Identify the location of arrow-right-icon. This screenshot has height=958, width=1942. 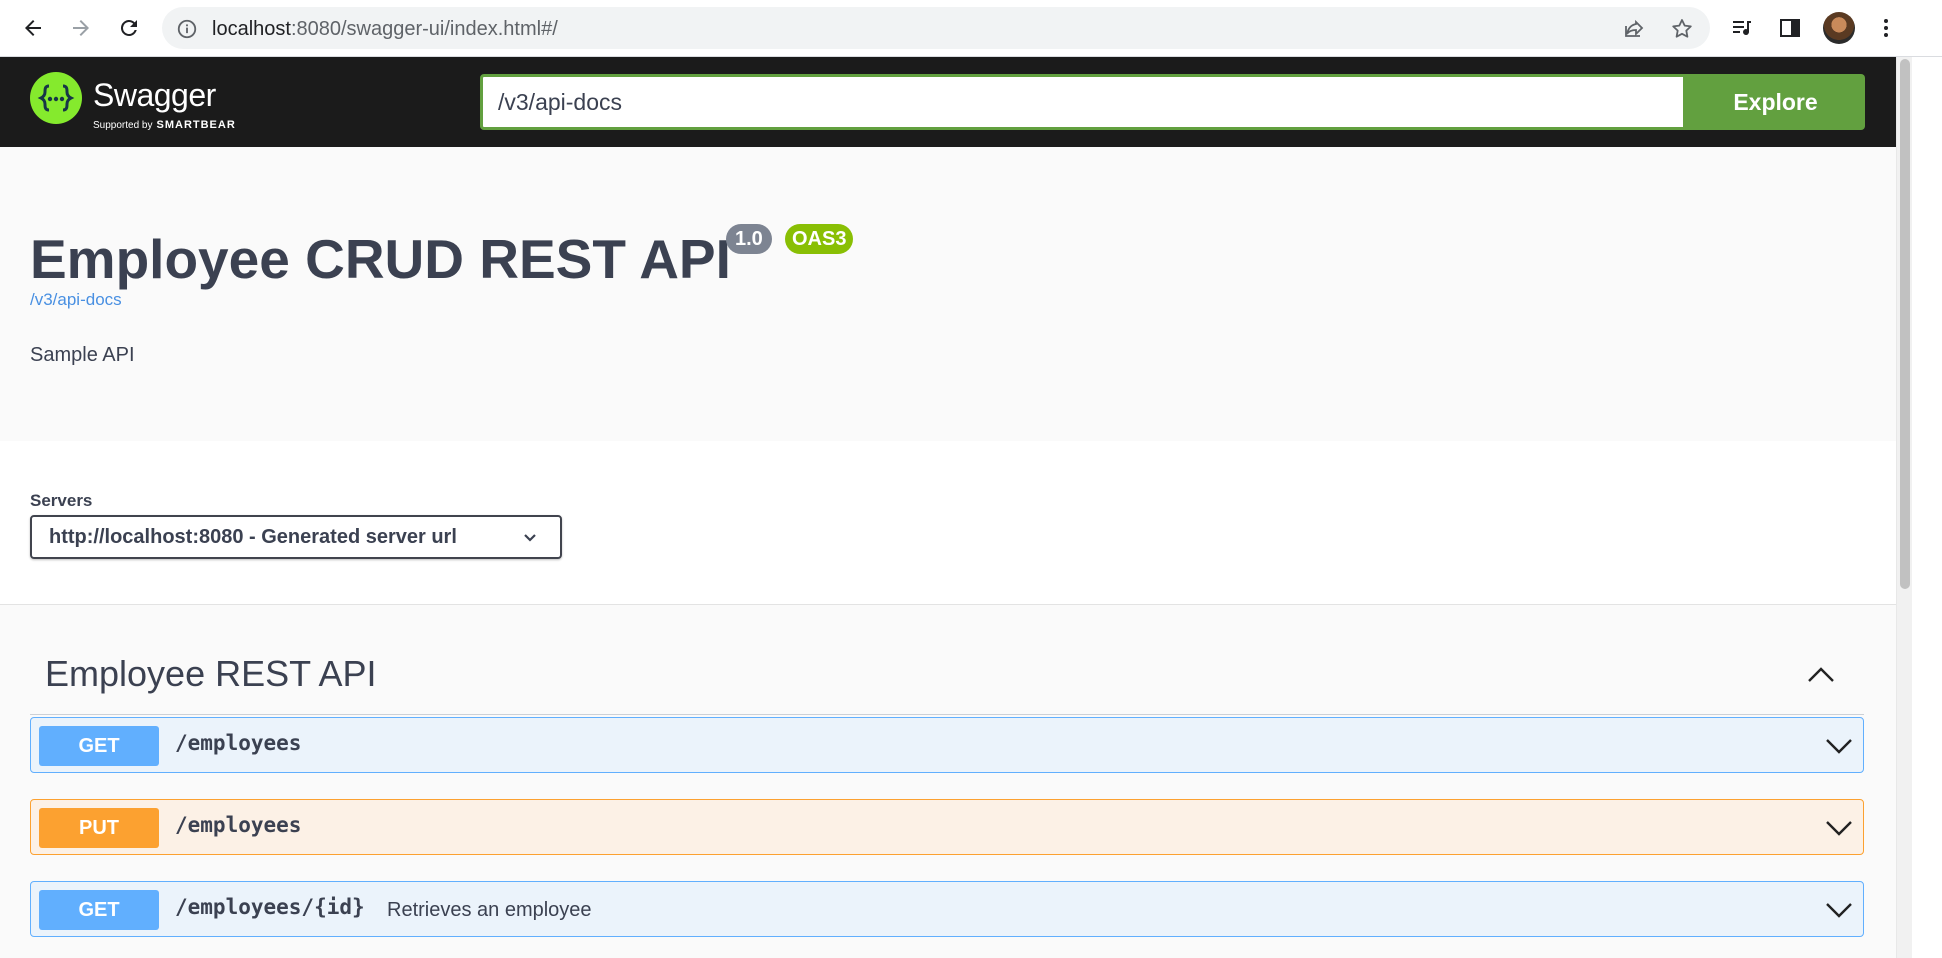
(81, 28).